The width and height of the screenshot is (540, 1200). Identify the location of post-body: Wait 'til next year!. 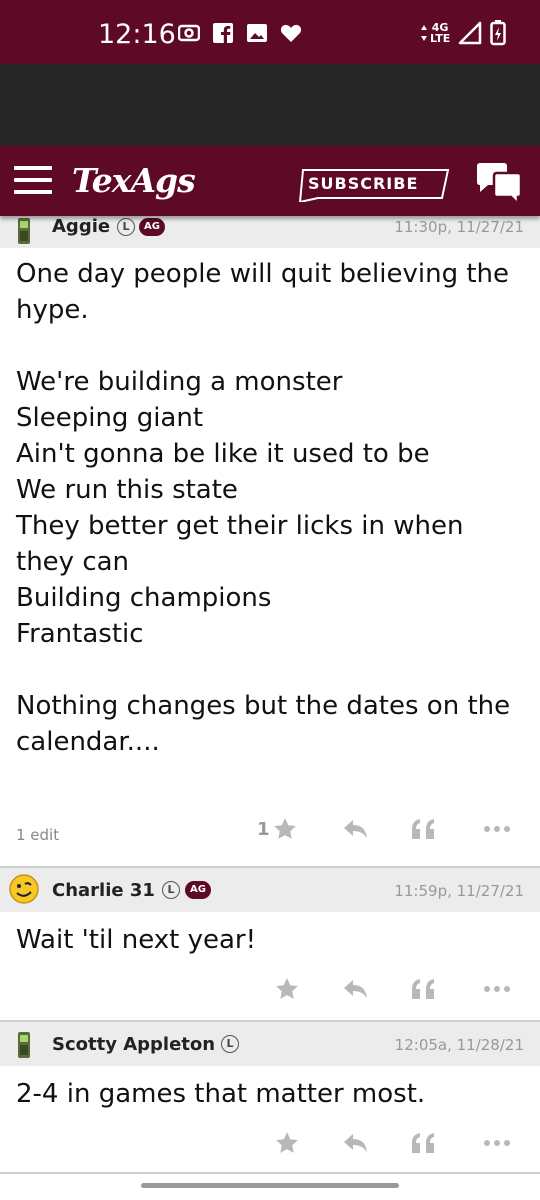
(136, 940).